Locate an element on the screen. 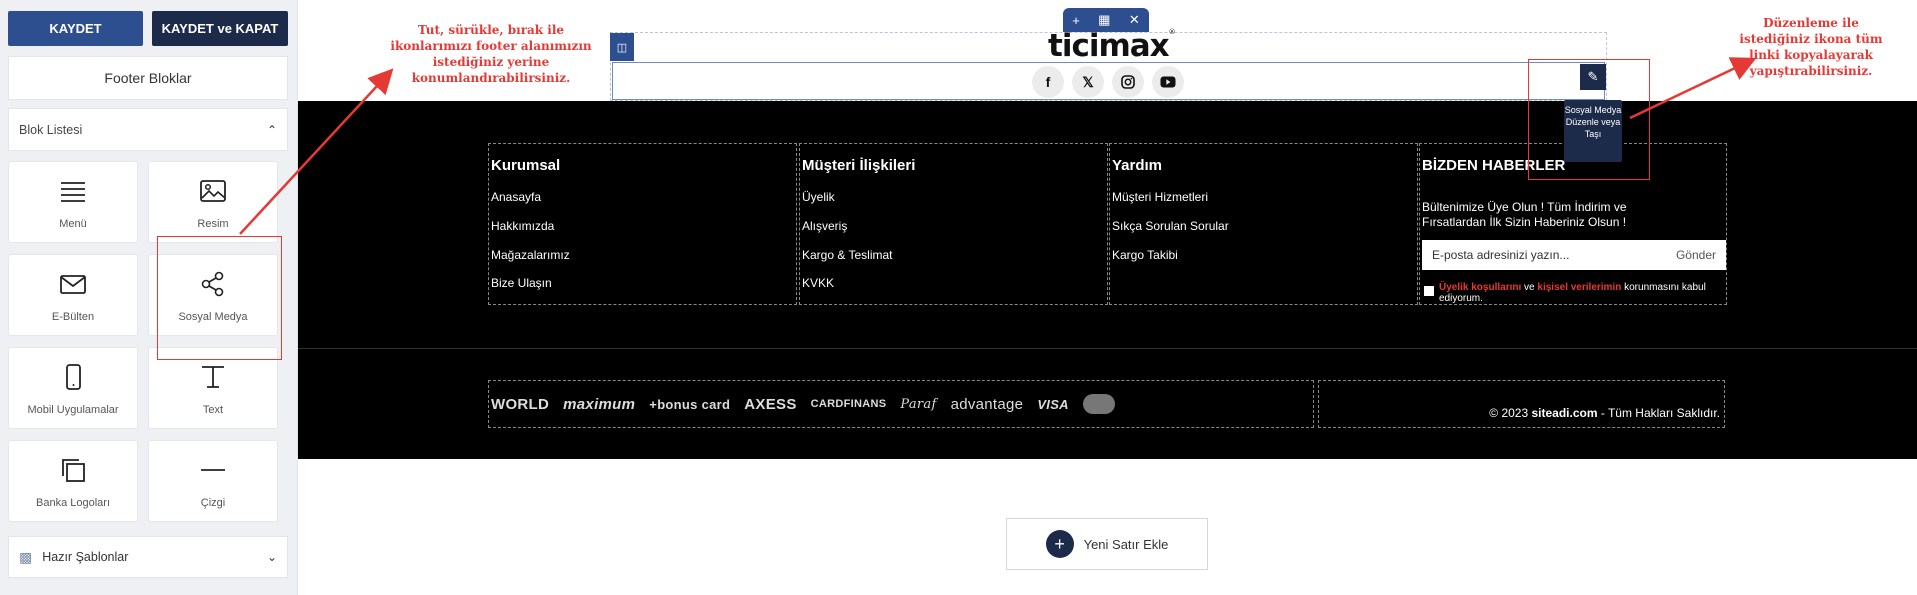 Image resolution: width=1917 pixels, height=595 pixels. arrow-to-right-note is located at coordinates (1693, 88).